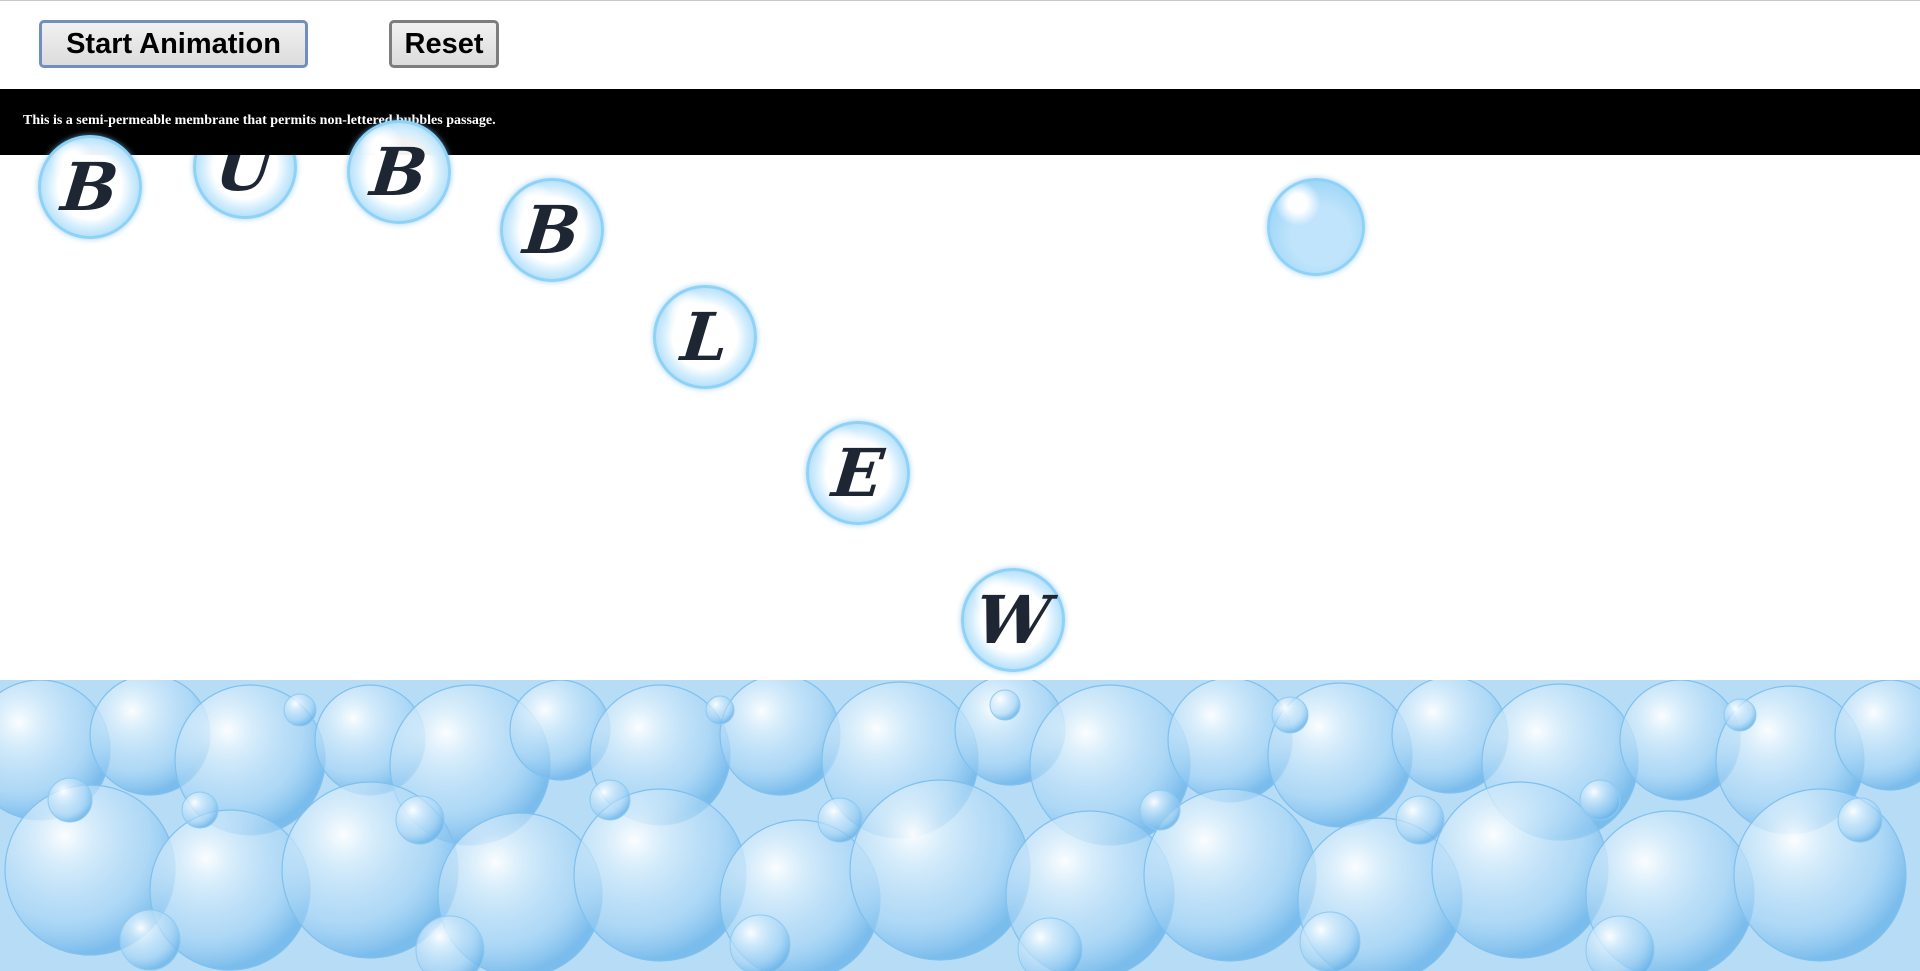 This screenshot has width=1920, height=971. I want to click on bubble-letter: W, so click(1013, 620).